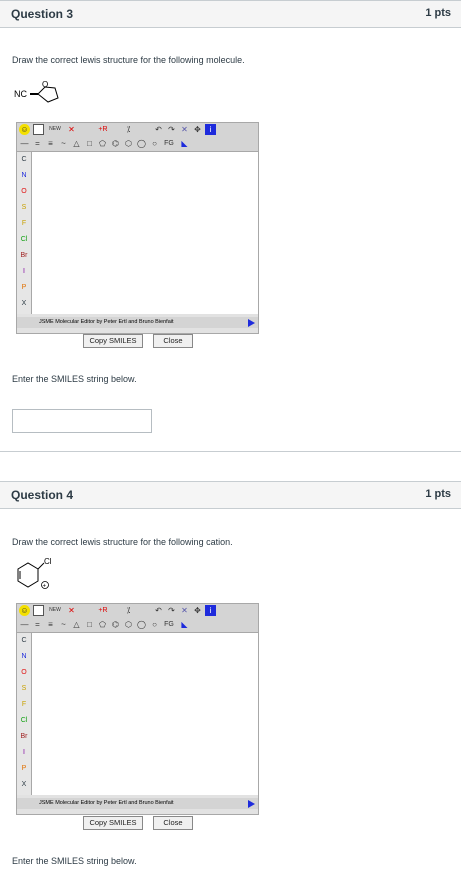  Describe the element at coordinates (230, 495) in the screenshot. I see `question-4-header: Question 4 1 pts` at that location.